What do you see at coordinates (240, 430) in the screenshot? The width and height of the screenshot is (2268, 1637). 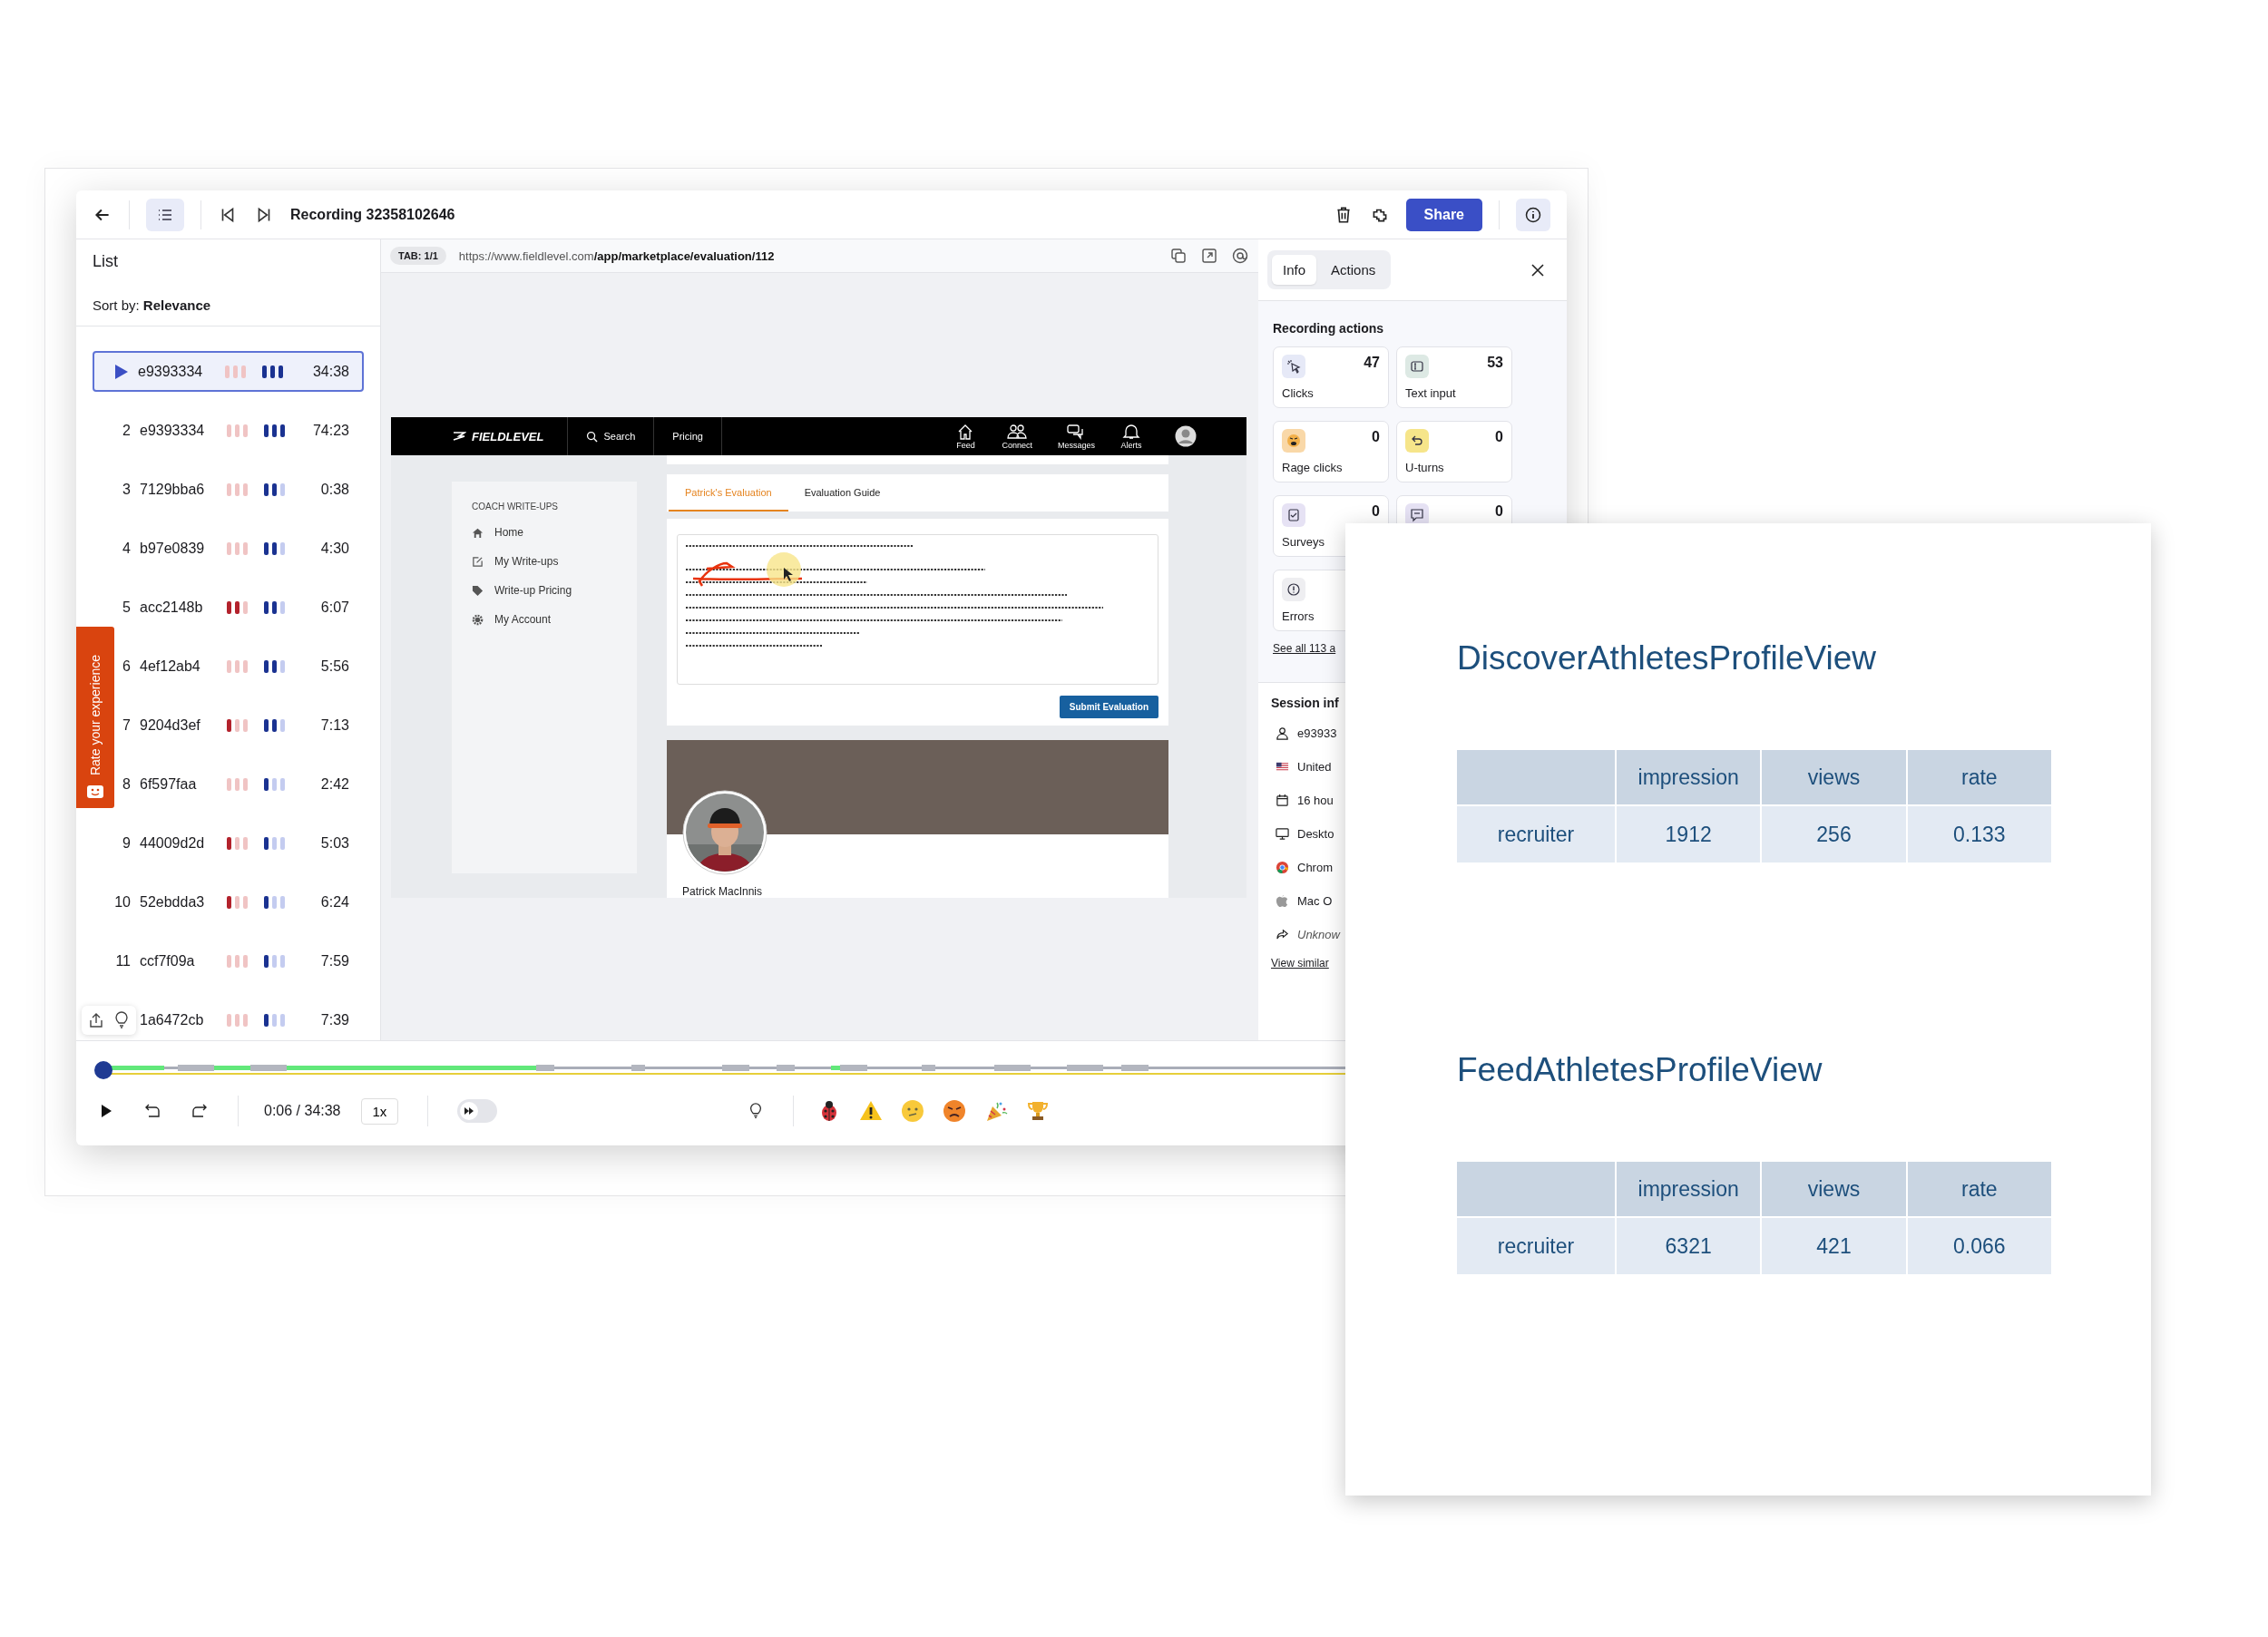 I see `recording-list-item: 2 e9393334 74:23` at bounding box center [240, 430].